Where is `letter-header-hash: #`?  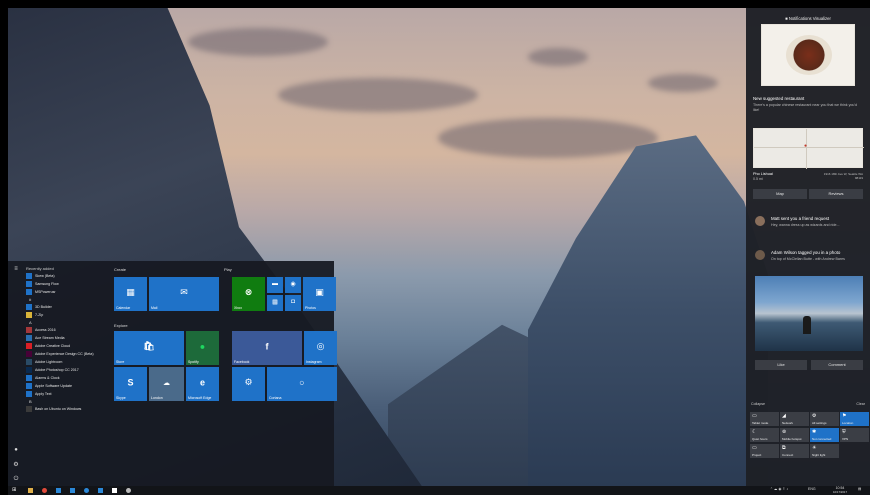 letter-header-hash: # is located at coordinates (67, 299).